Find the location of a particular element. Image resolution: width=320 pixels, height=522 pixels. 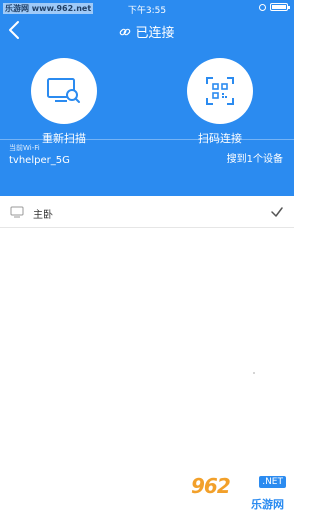

check-icon is located at coordinates (277, 212).